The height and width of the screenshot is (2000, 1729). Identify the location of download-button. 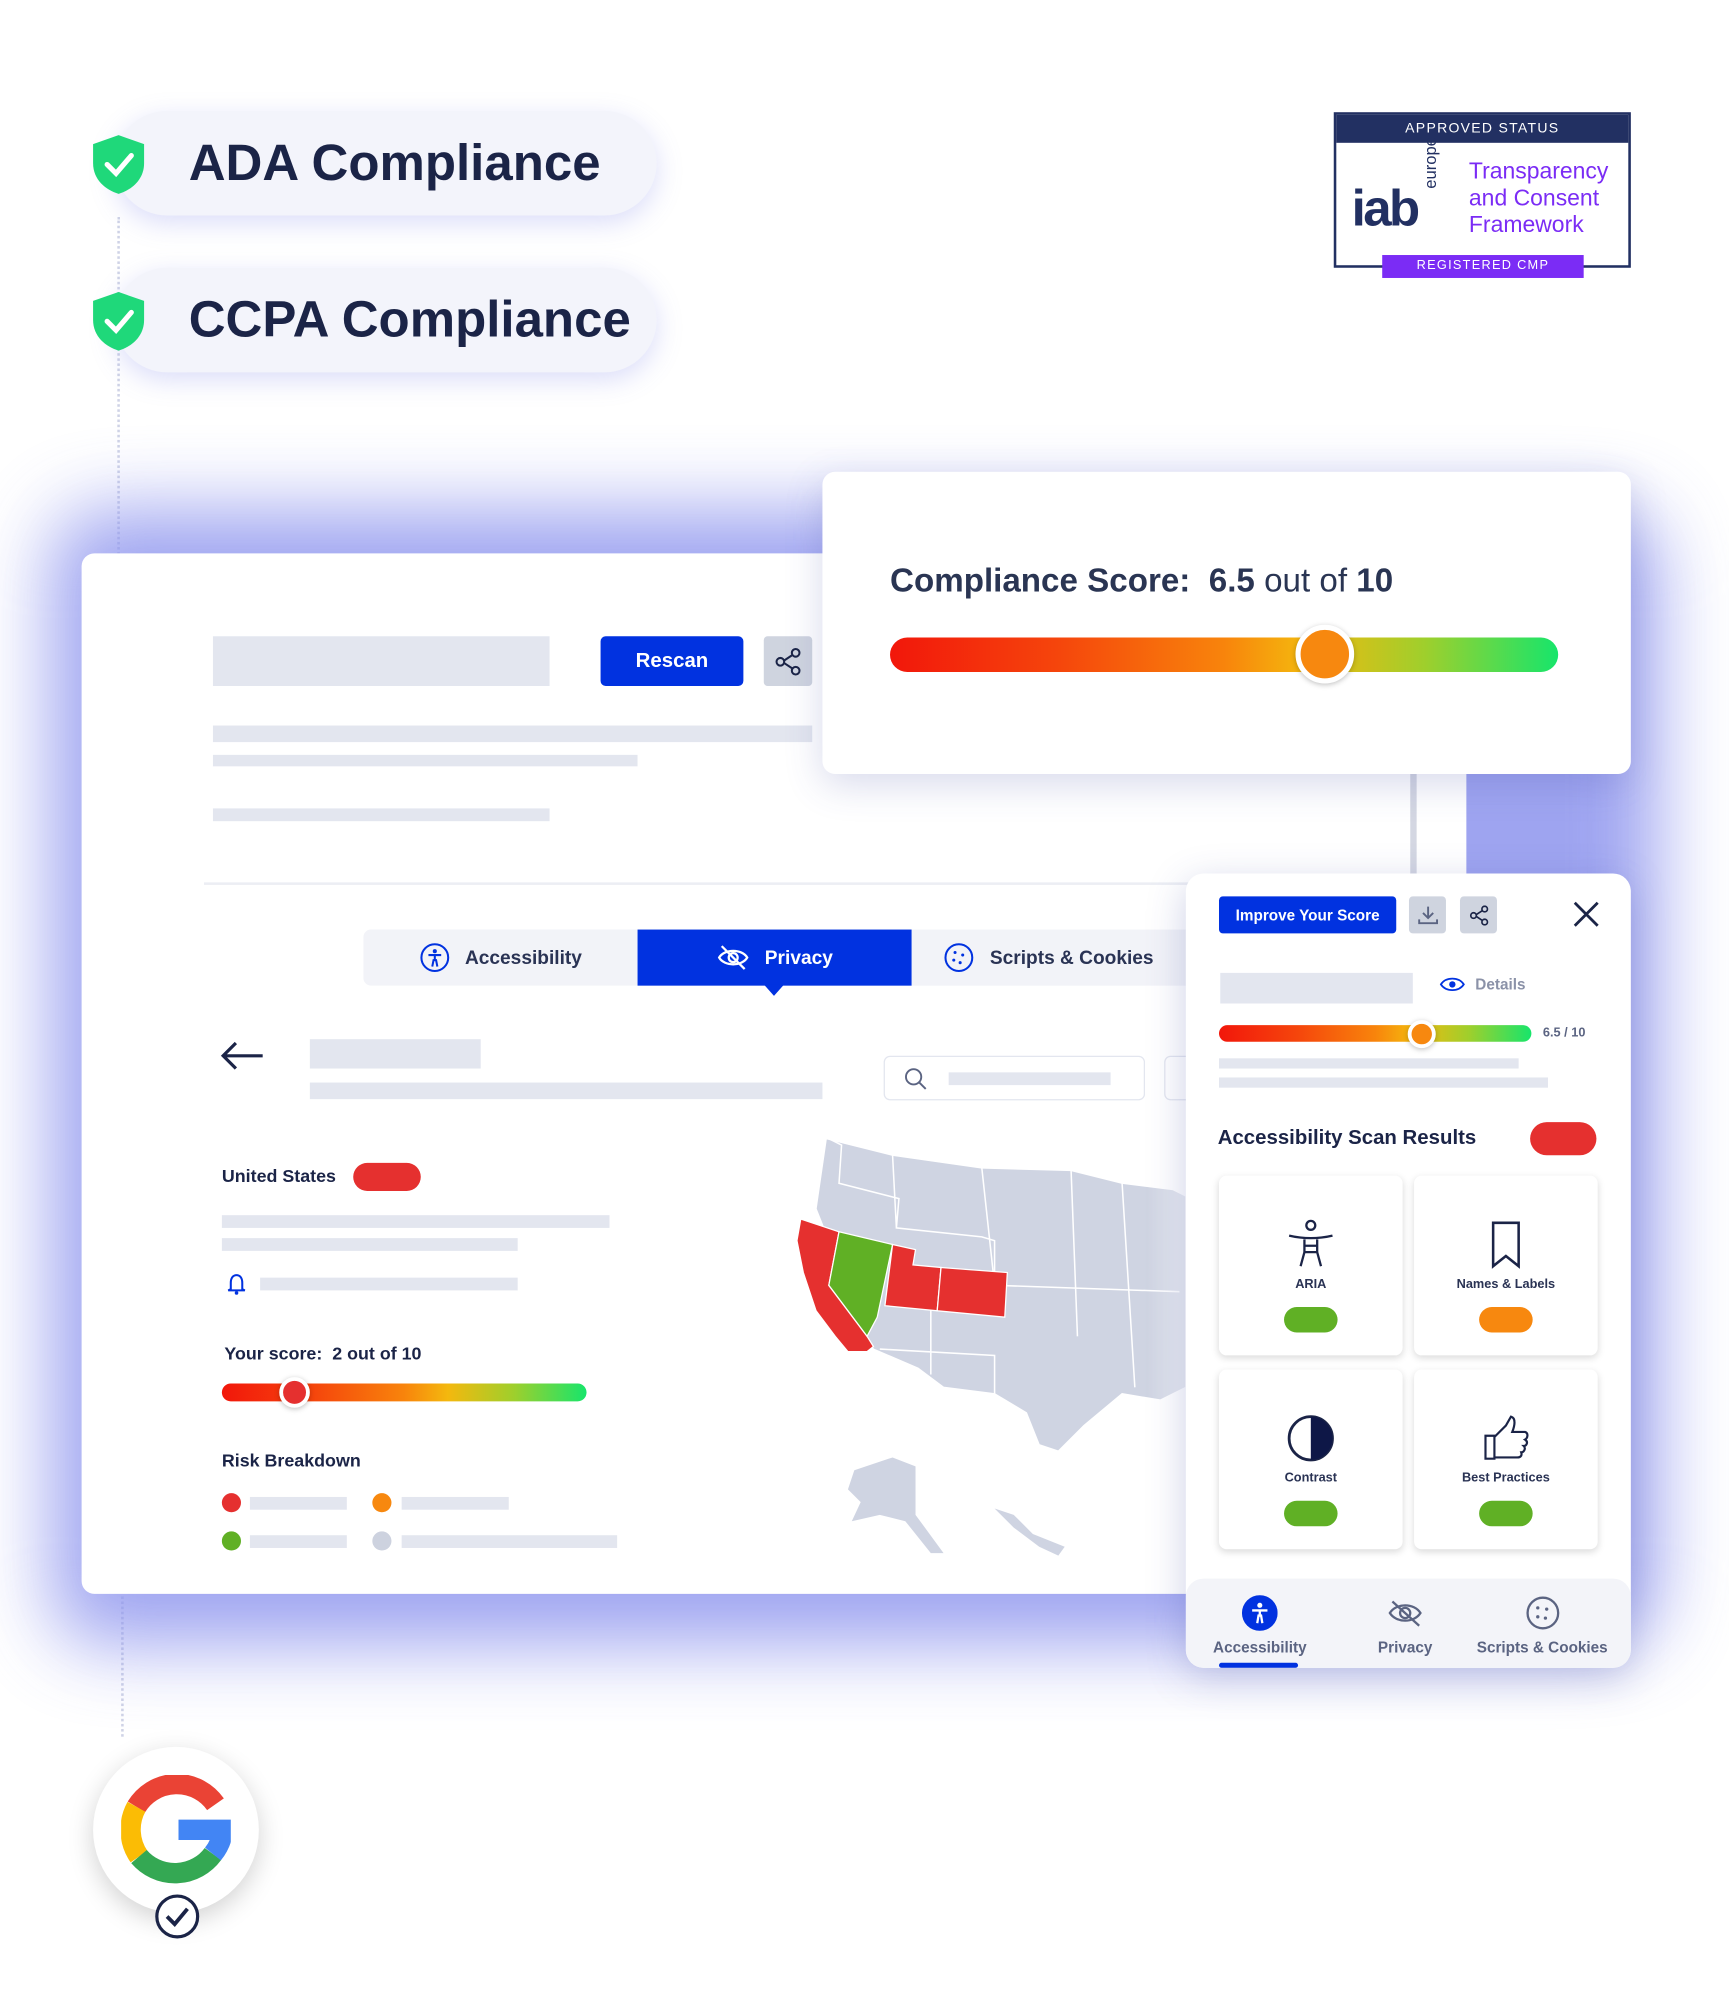
(1427, 915).